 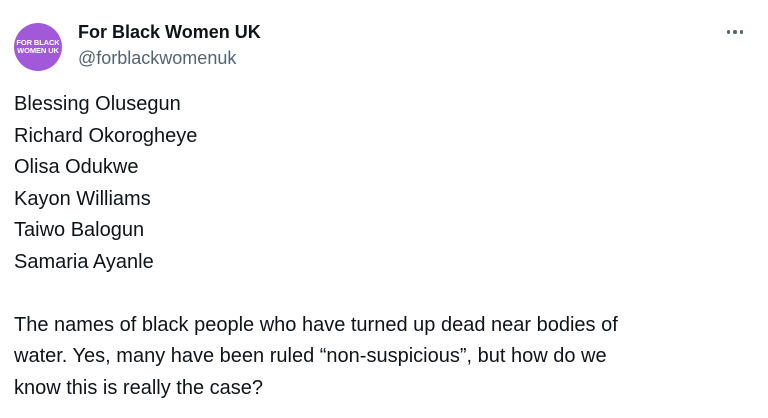 What do you see at coordinates (38, 50) in the screenshot?
I see `avatar-text-line2: WOMEN UK` at bounding box center [38, 50].